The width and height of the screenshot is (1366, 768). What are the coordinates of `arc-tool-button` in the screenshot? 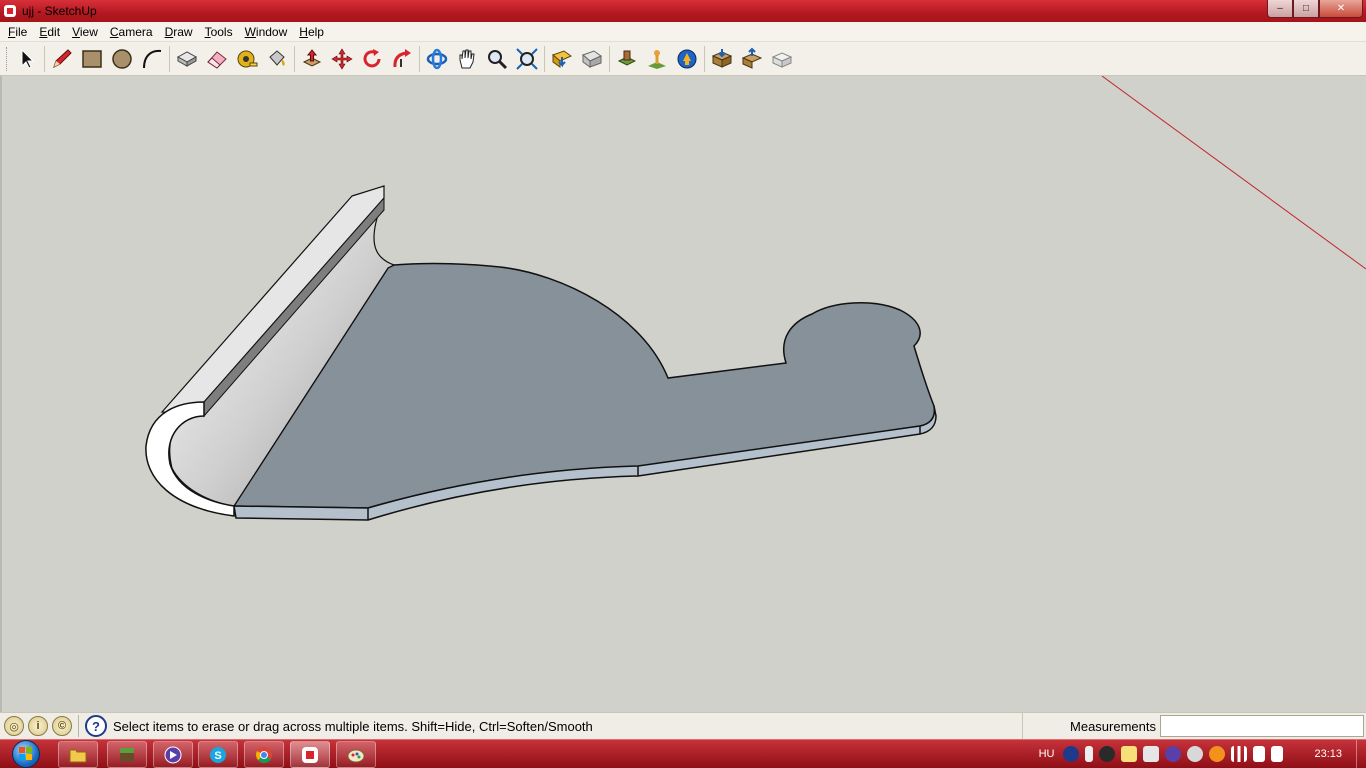 It's located at (152, 59).